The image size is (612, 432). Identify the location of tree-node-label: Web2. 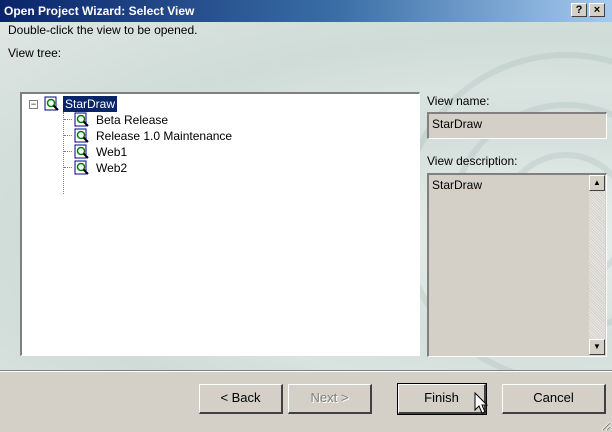
(112, 168).